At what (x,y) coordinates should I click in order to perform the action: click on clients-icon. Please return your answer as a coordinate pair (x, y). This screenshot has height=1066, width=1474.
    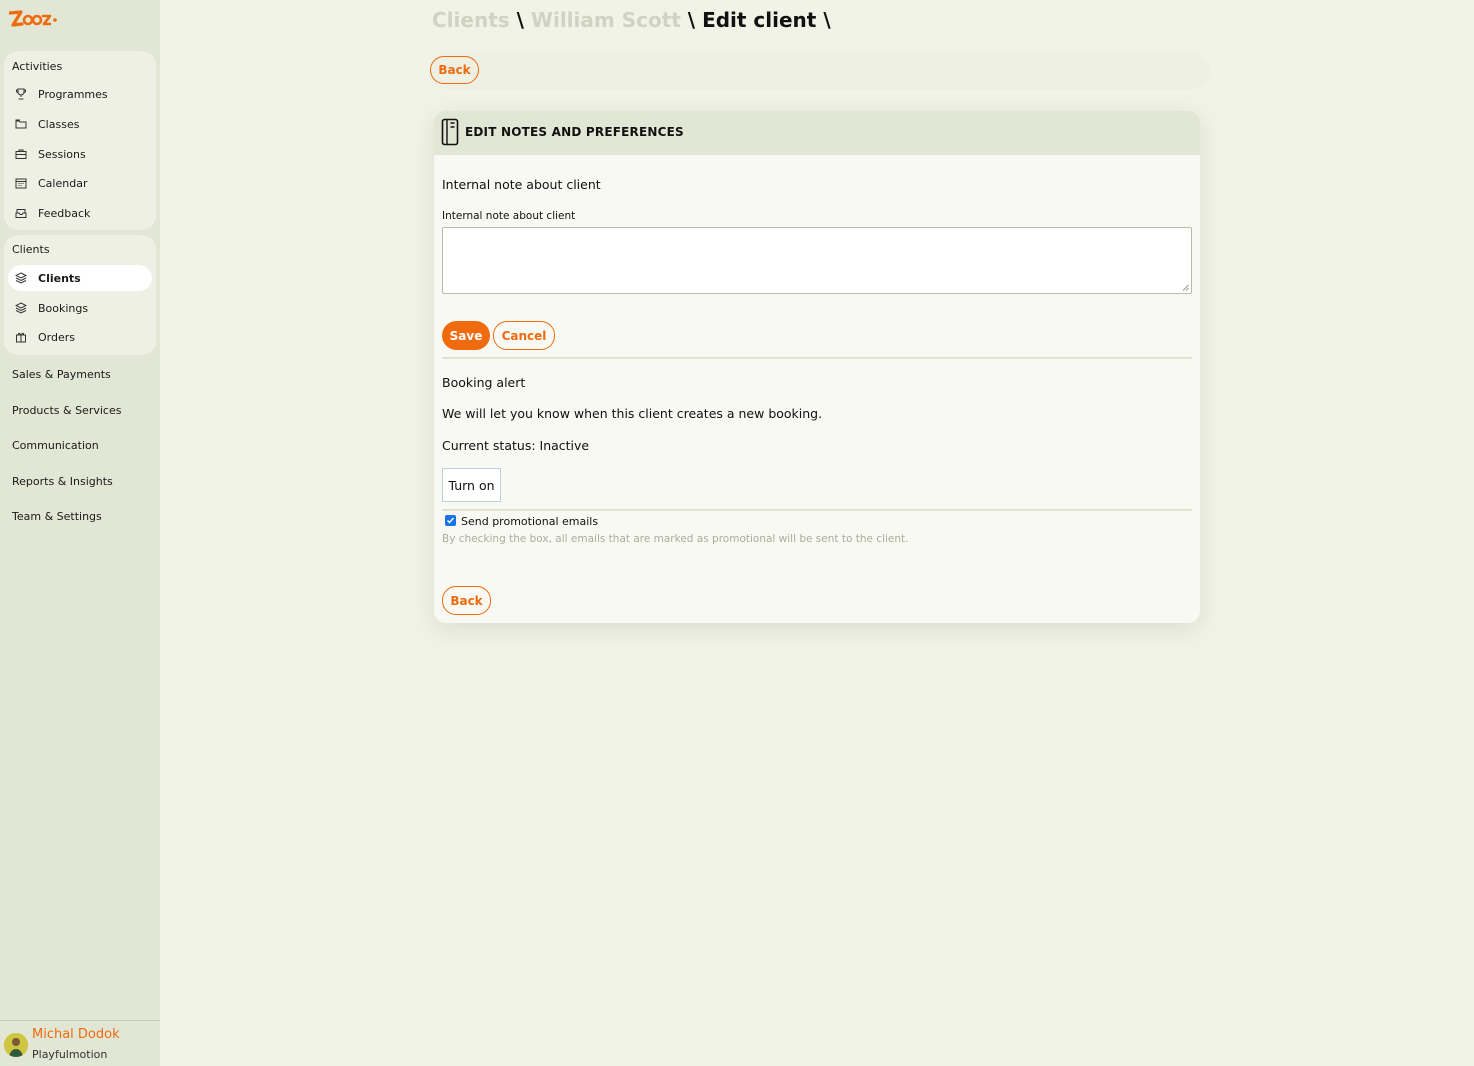
    Looking at the image, I should click on (21, 278).